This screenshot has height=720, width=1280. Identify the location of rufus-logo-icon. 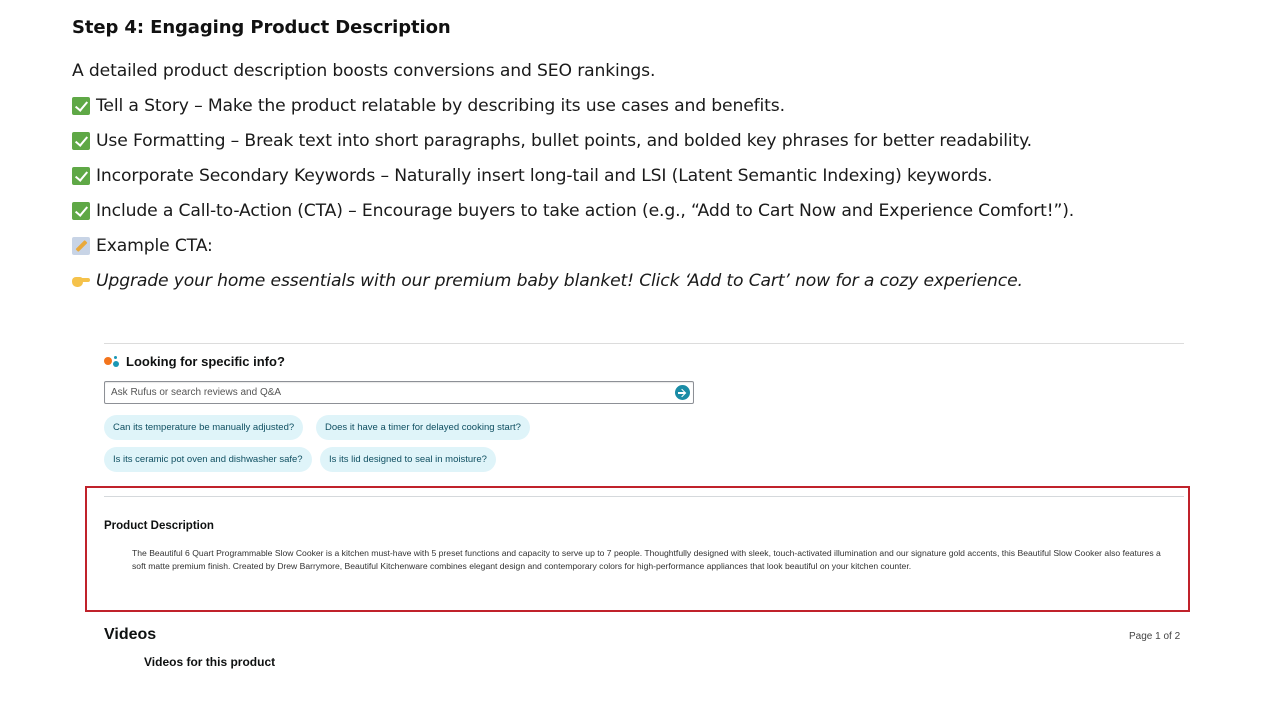
(112, 362).